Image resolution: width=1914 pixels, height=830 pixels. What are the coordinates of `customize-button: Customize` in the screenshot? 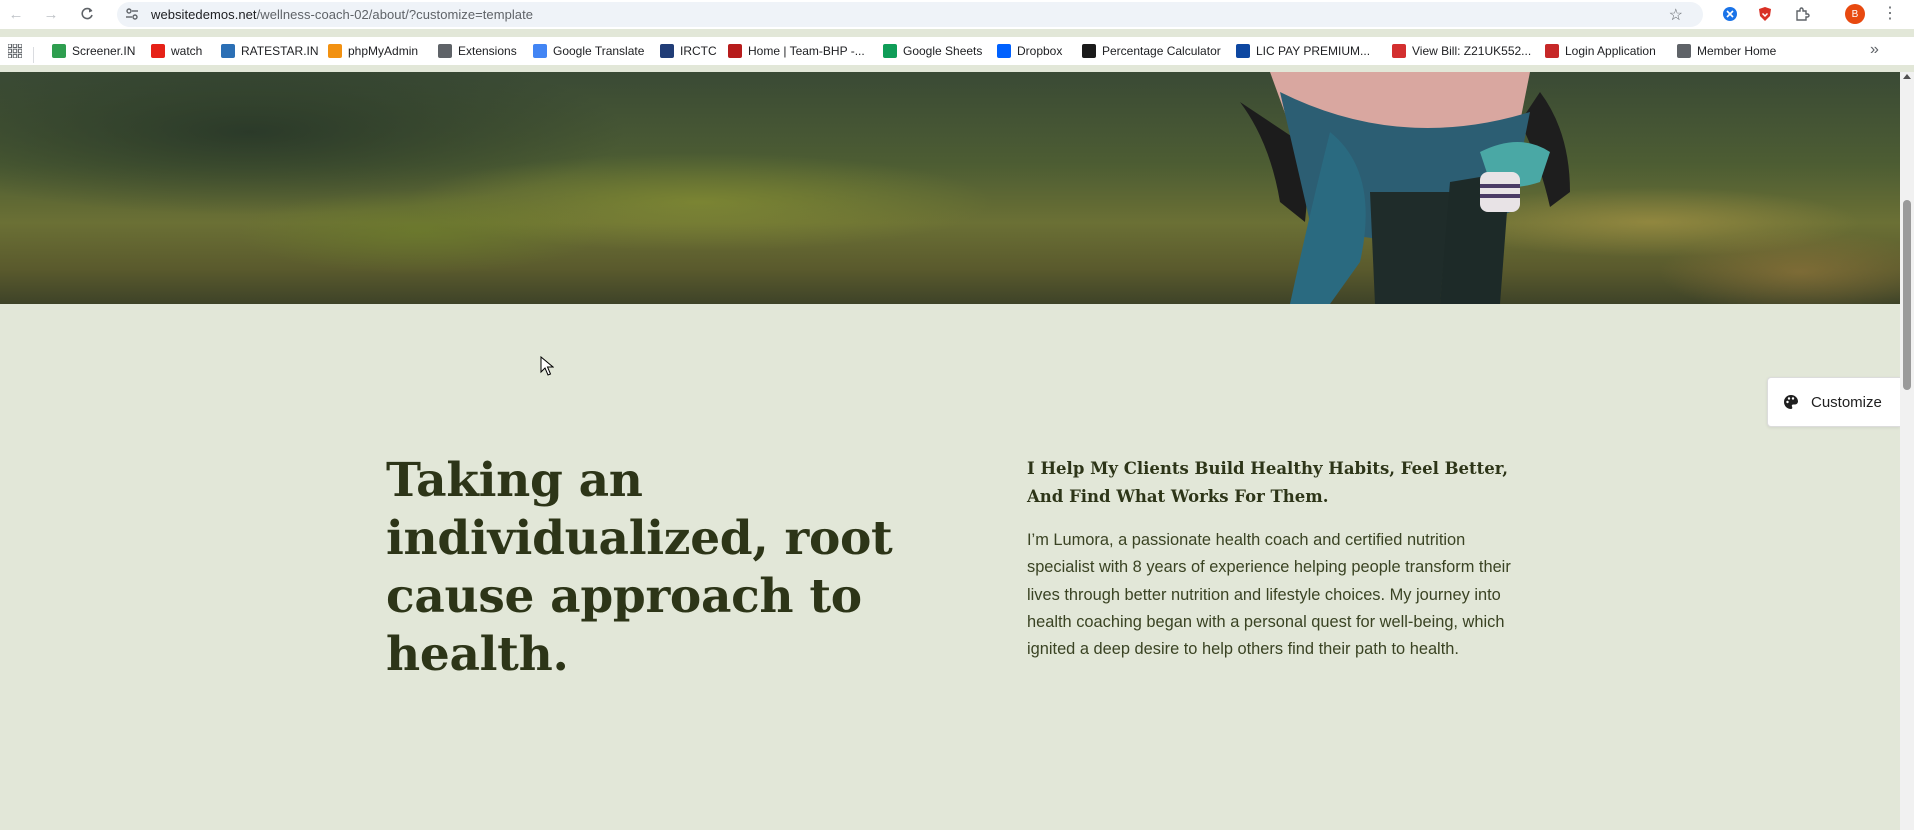 It's located at (1833, 402).